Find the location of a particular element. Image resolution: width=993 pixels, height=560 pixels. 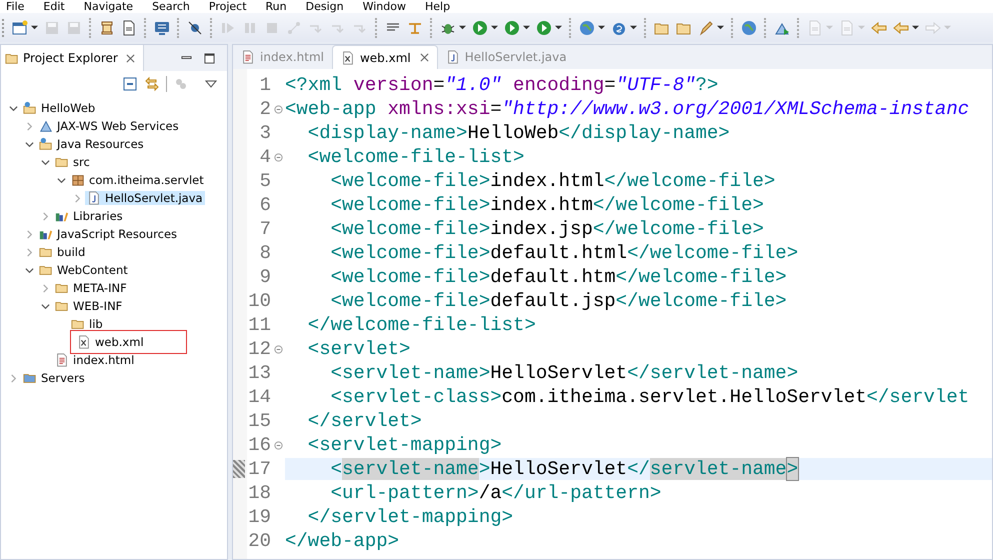

tree-item: lib is located at coordinates (96, 324).